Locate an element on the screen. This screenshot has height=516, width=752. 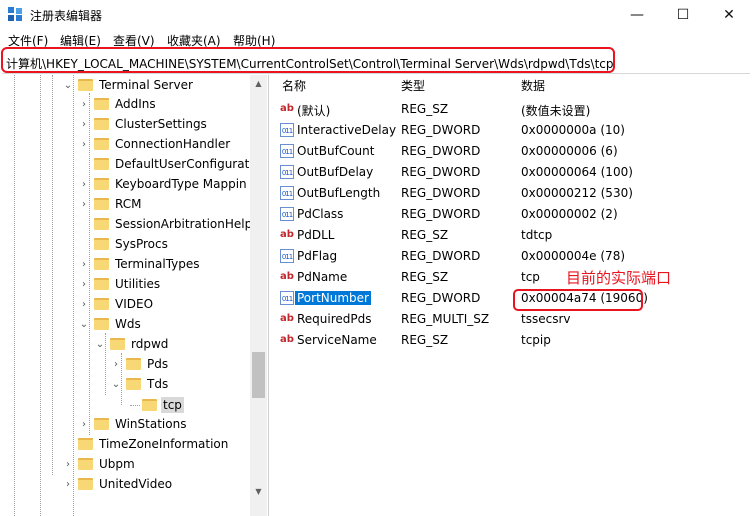
value-row: ab PdName REG_SZ tcp is located at coordinates (513, 277).